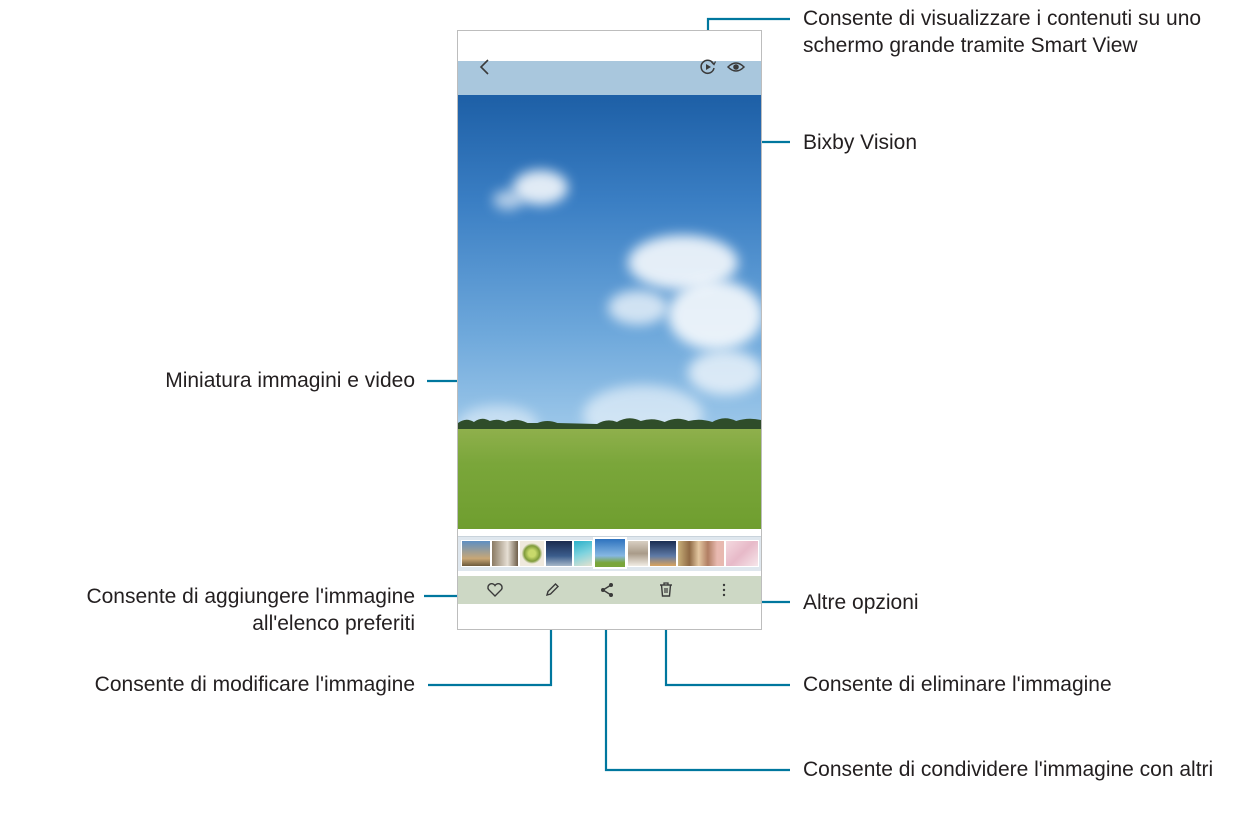 The height and width of the screenshot is (830, 1244). Describe the element at coordinates (861, 602) in the screenshot. I see `callout-more-options: Altre opzioni` at that location.